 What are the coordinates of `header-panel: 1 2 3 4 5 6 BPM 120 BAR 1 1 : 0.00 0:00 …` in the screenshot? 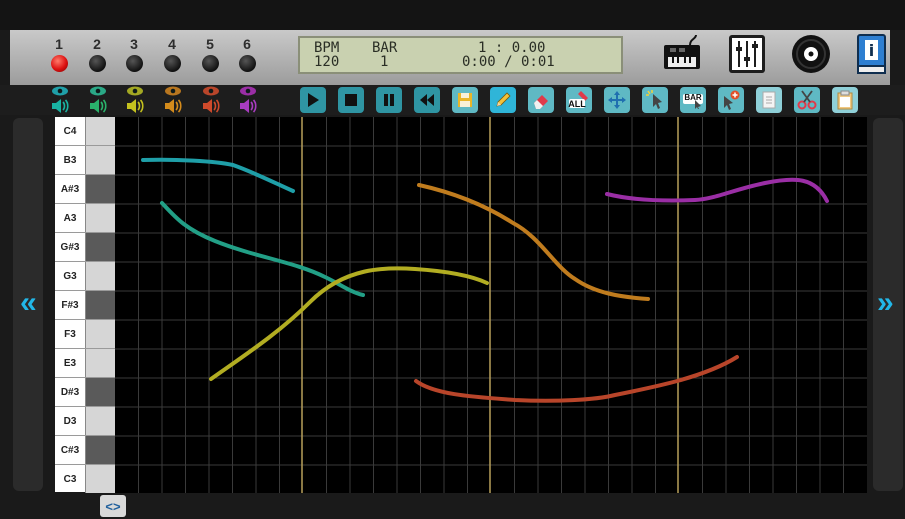 It's located at (450, 58).